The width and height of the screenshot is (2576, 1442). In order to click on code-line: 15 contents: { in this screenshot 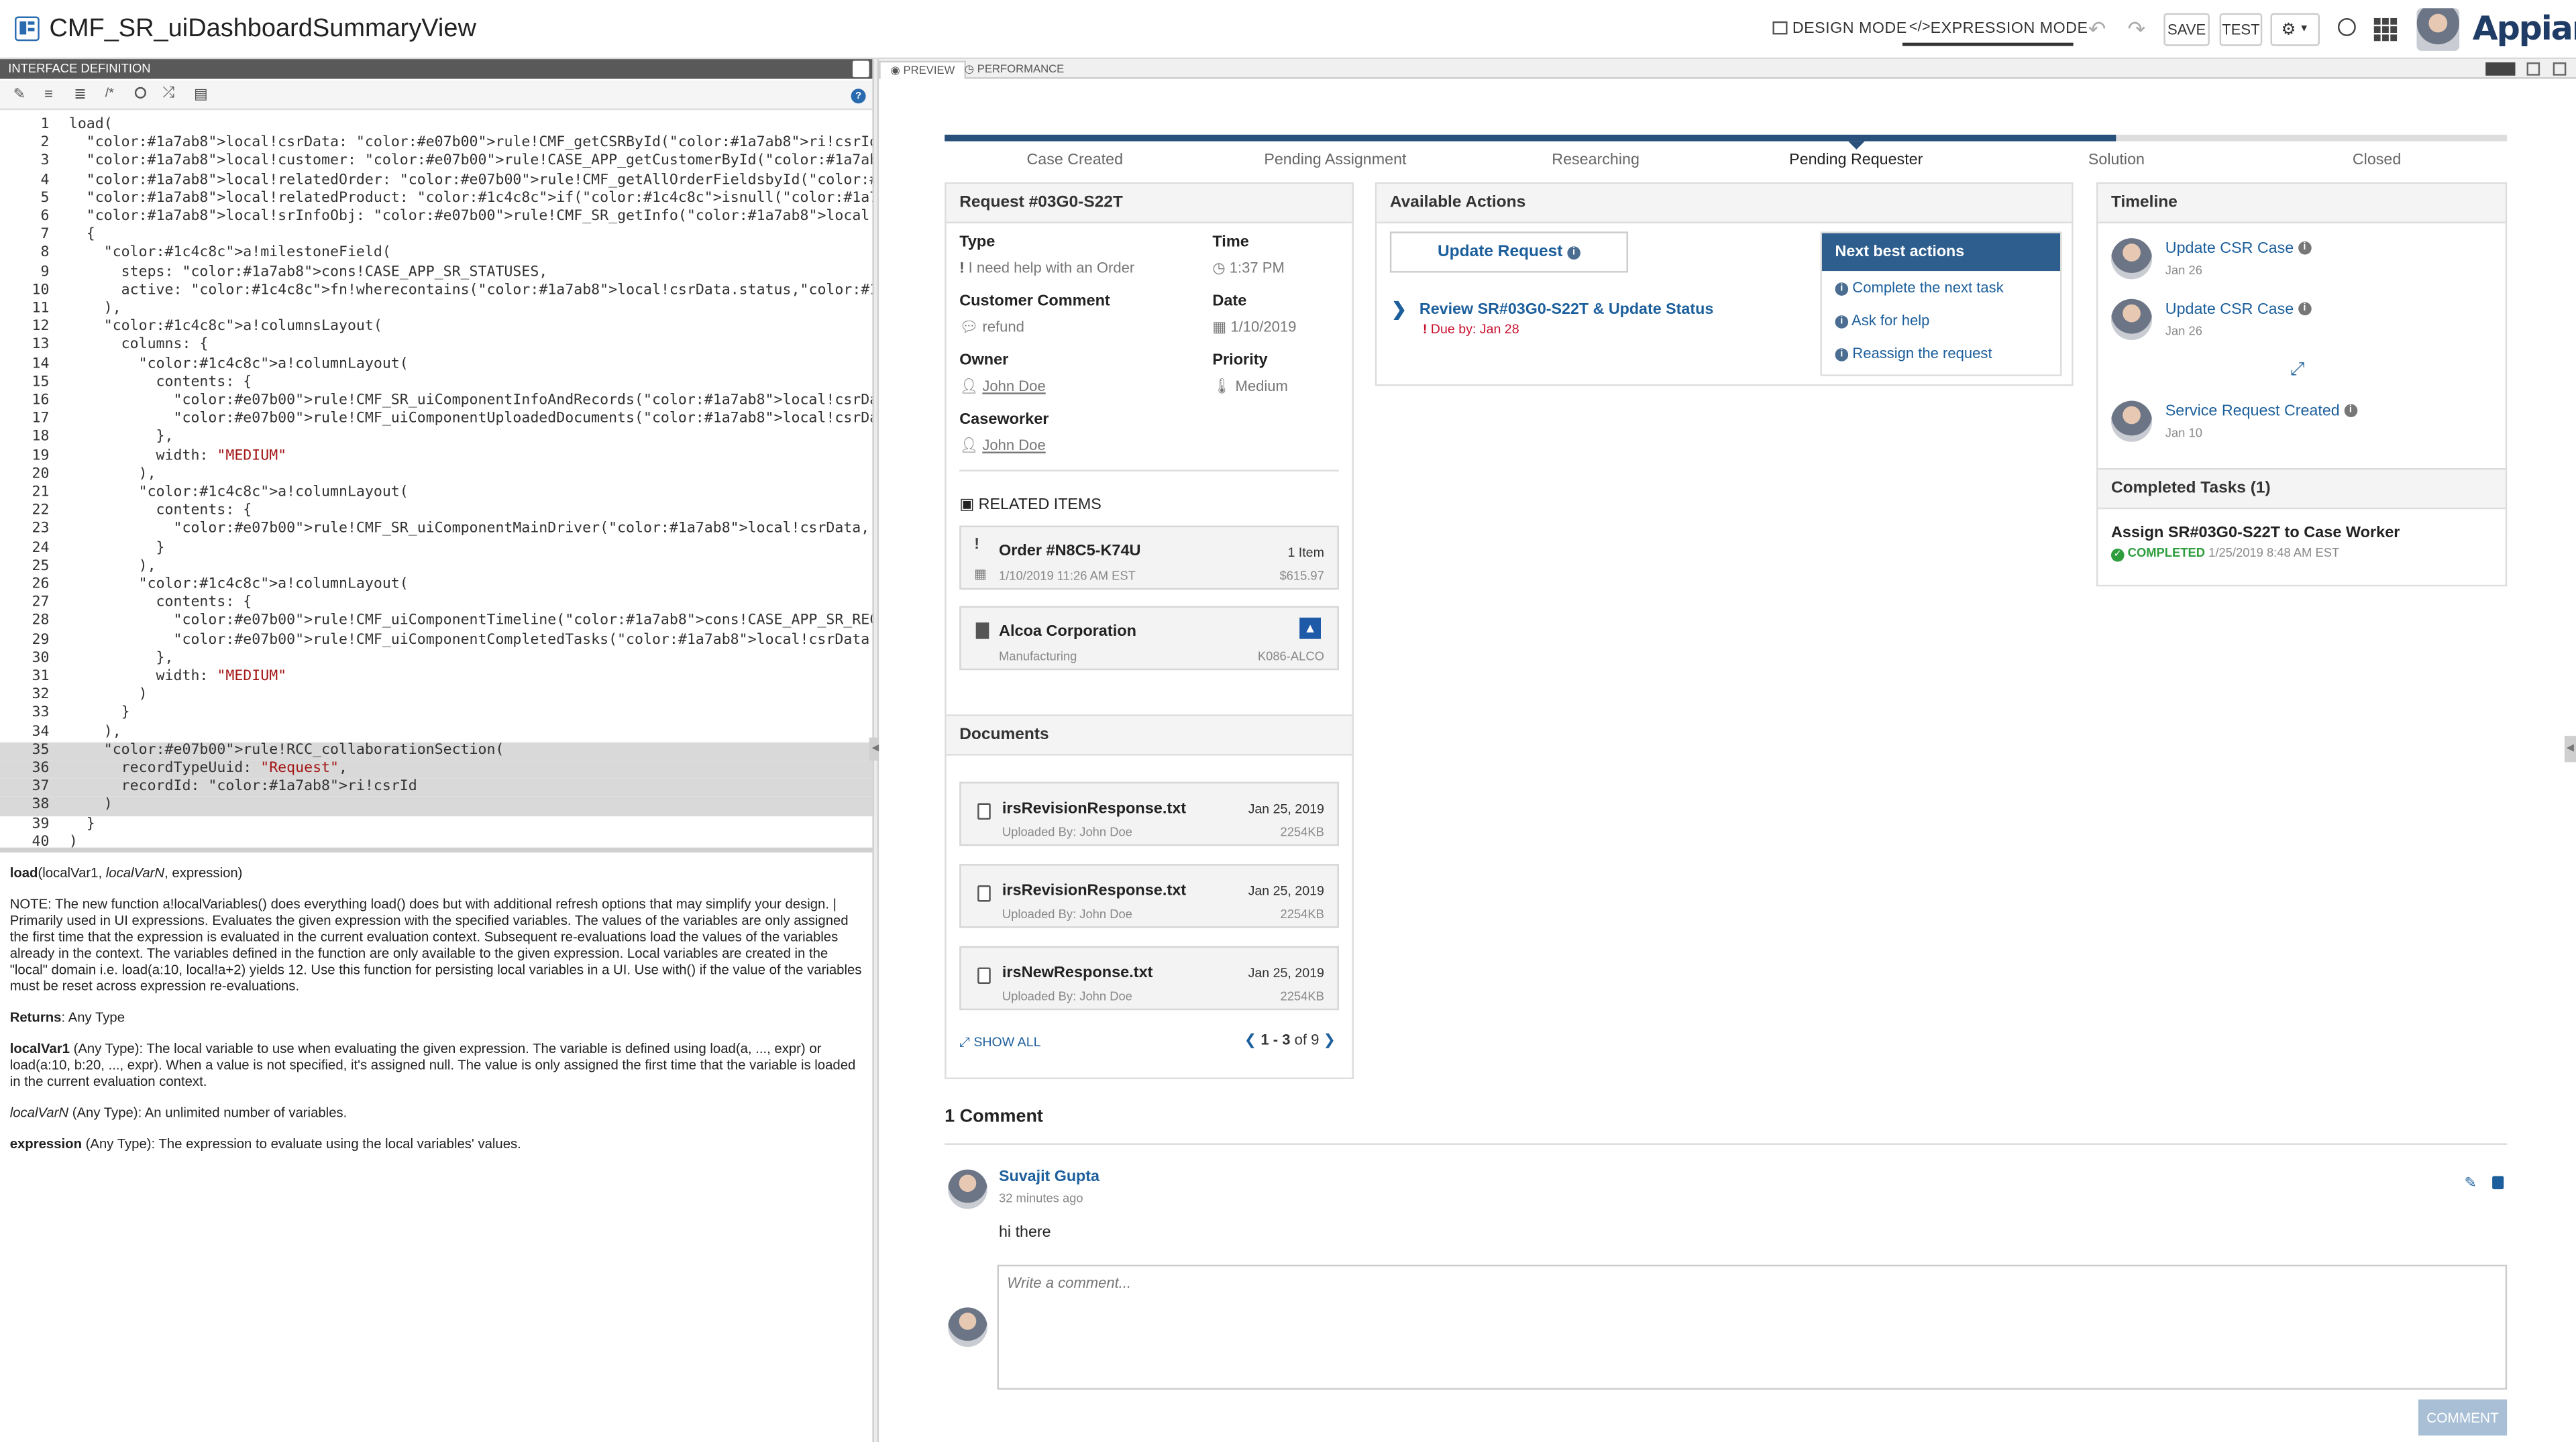, I will do `click(436, 383)`.